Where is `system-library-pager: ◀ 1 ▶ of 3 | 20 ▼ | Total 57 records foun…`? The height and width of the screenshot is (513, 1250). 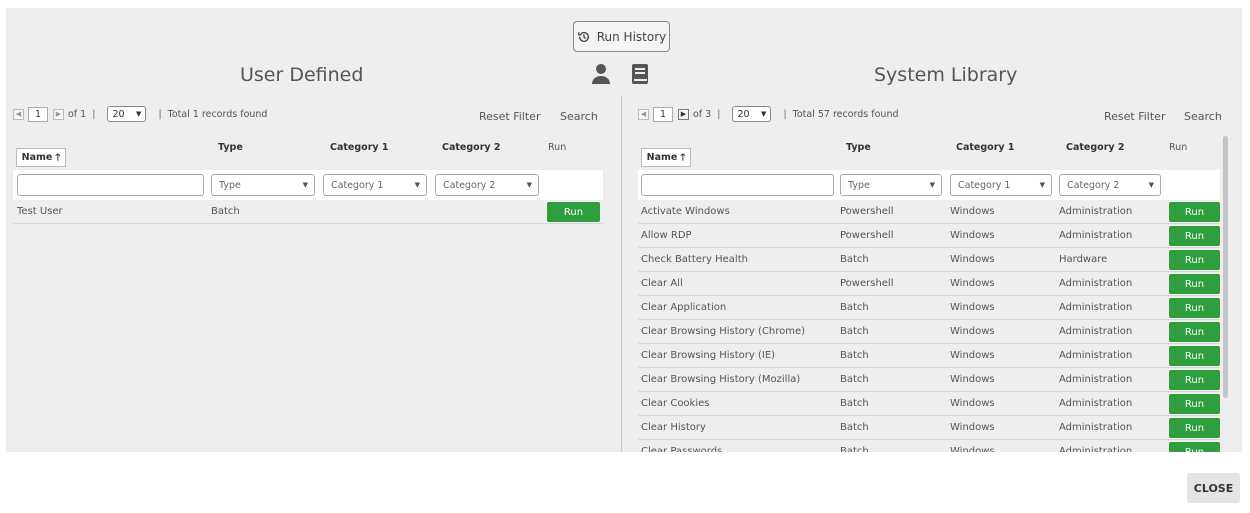 system-library-pager: ◀ 1 ▶ of 3 | 20 ▼ | Total 57 records foun… is located at coordinates (768, 114).